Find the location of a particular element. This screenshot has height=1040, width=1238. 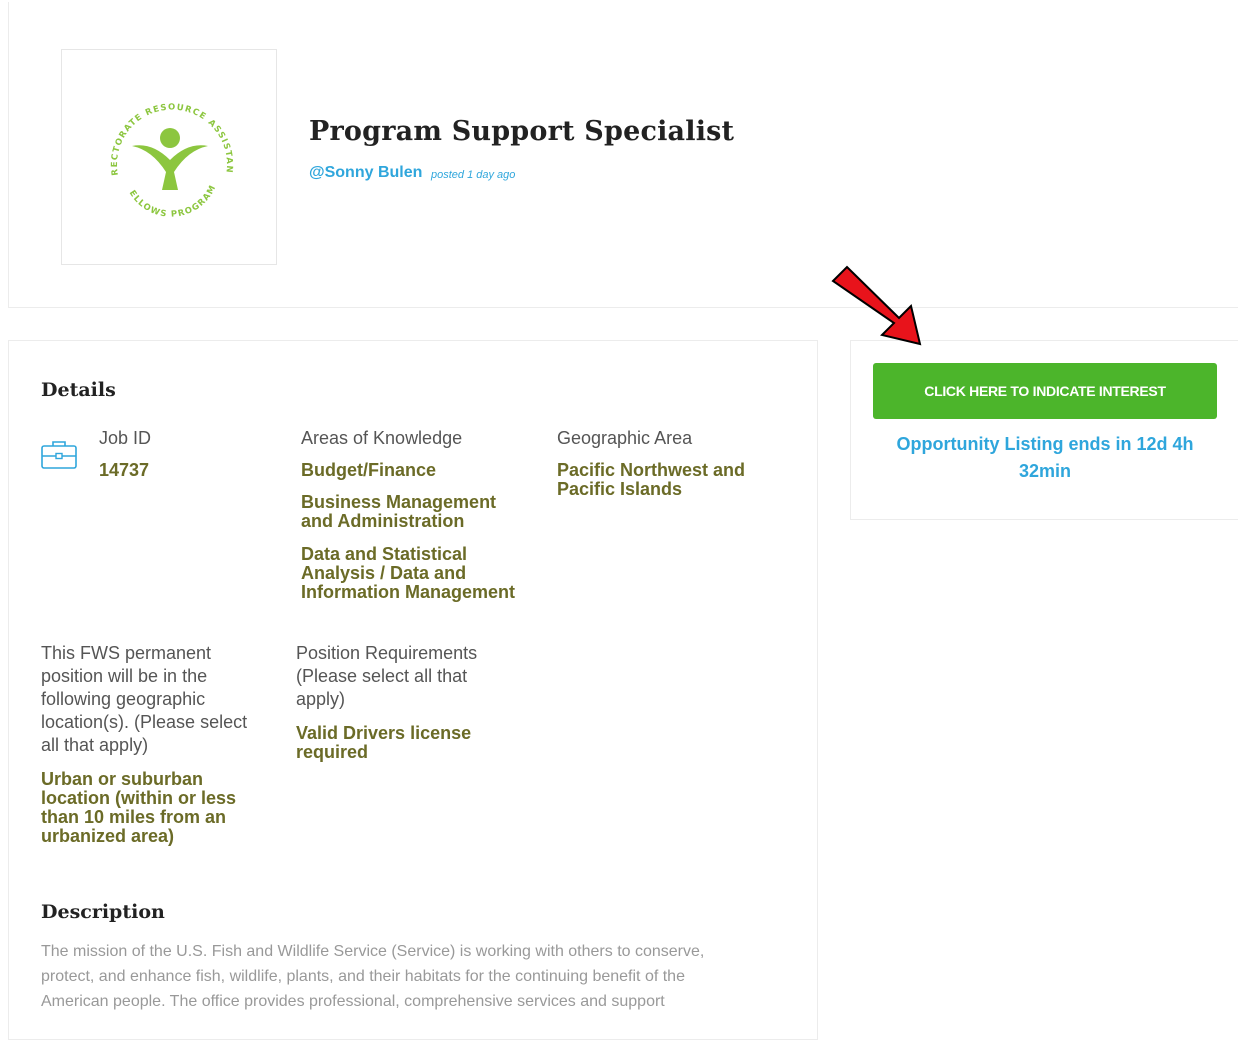

briefcase-icon is located at coordinates (59, 455).